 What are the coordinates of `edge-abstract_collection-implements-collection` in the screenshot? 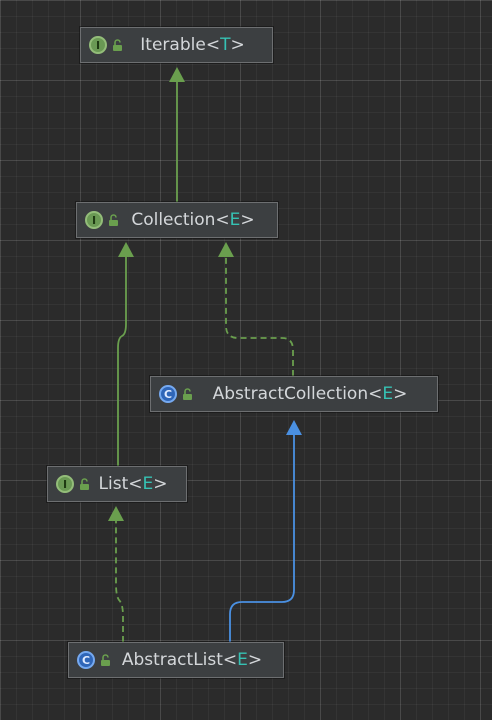 It's located at (256, 309).